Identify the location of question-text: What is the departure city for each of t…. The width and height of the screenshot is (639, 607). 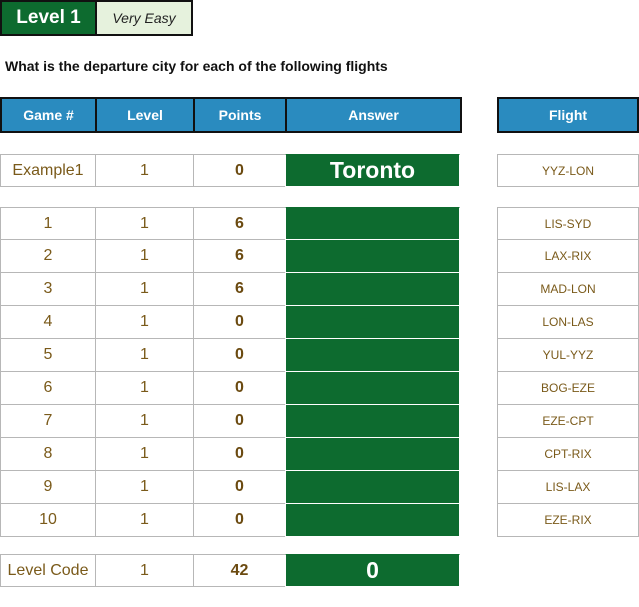
(196, 66).